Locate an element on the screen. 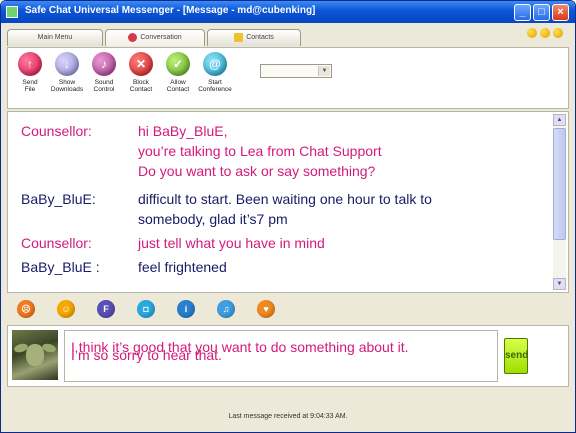 This screenshot has height=433, width=576. send-button: send is located at coordinates (516, 356).